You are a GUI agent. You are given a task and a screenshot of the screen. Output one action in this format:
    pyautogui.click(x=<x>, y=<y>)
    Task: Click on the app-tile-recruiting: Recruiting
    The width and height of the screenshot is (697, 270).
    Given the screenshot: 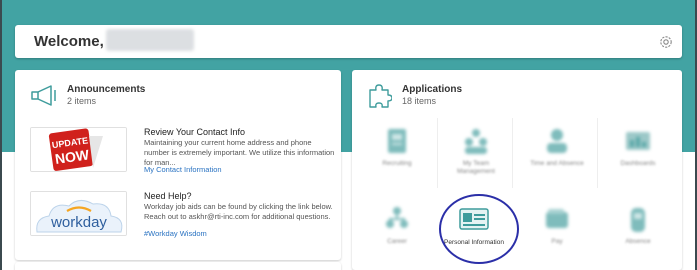 What is the action you would take?
    pyautogui.click(x=397, y=152)
    